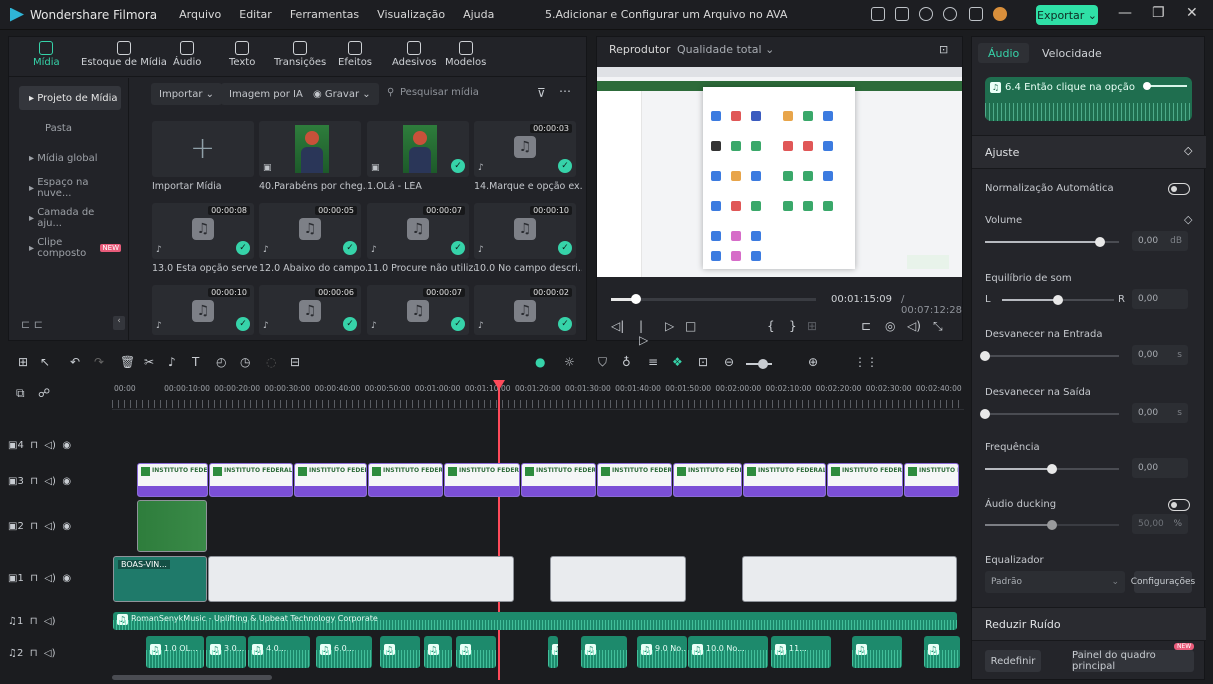 The height and width of the screenshot is (684, 1213). What do you see at coordinates (245, 362) in the screenshot?
I see `timer-icon: ◷` at bounding box center [245, 362].